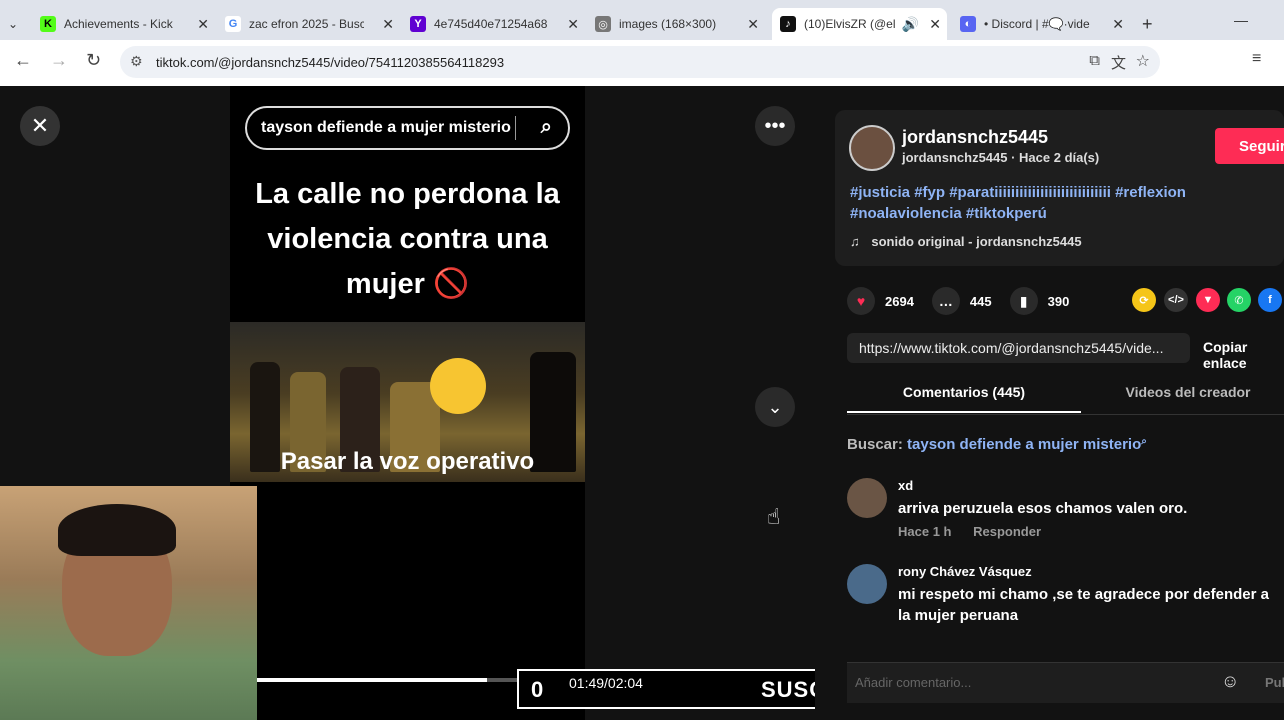 The image size is (1284, 720). I want to click on webcam-overlay, so click(128, 603).